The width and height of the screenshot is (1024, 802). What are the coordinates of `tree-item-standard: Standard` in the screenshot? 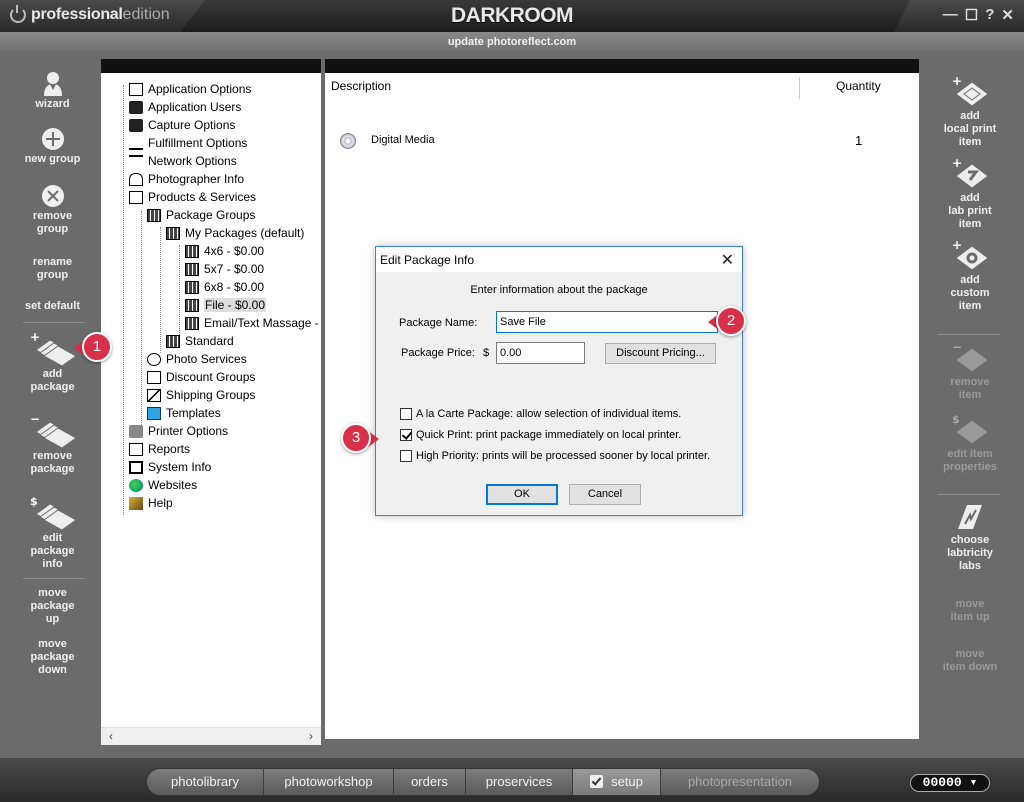 It's located at (200, 341).